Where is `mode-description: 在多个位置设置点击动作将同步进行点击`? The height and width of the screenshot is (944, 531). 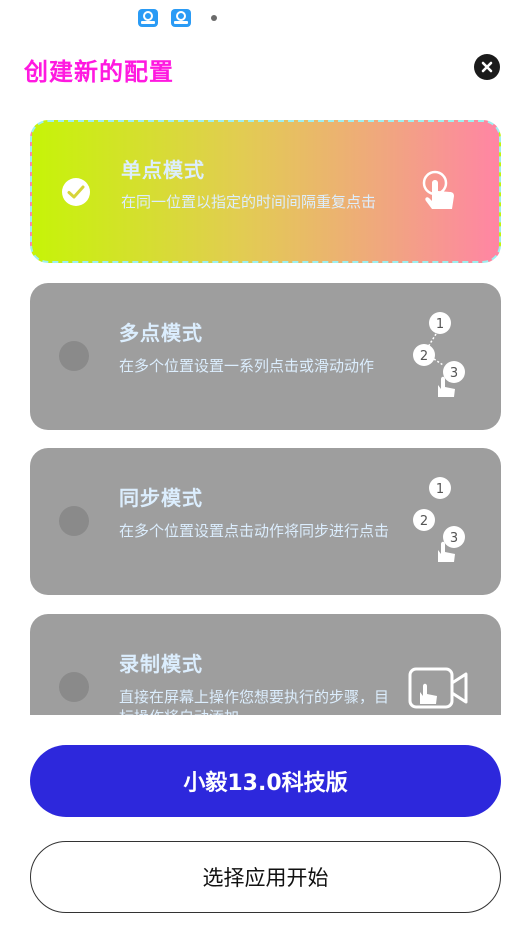 mode-description: 在多个位置设置点击动作将同步进行点击 is located at coordinates (254, 531).